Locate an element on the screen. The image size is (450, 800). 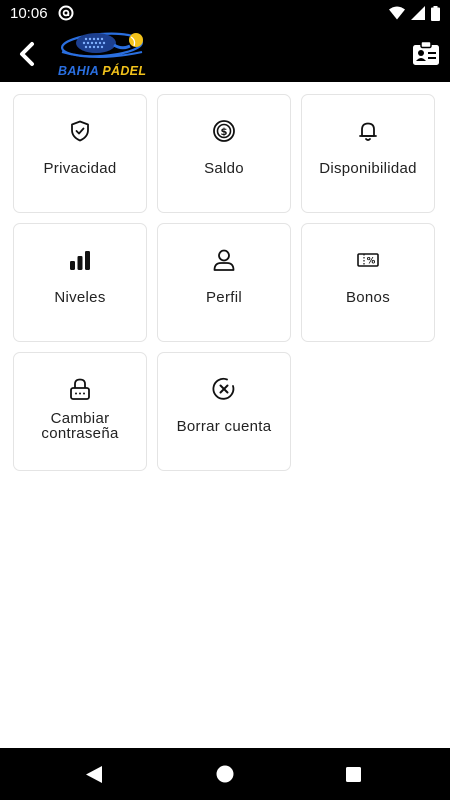
system-navigation-bar is located at coordinates (225, 774).